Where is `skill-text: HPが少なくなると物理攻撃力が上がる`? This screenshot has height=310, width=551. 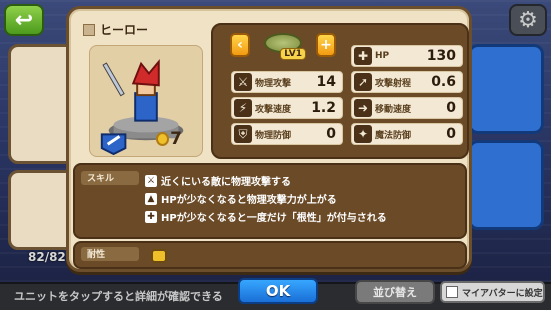
skill-text: HPが少なくなると物理攻撃力が上がる is located at coordinates (249, 200).